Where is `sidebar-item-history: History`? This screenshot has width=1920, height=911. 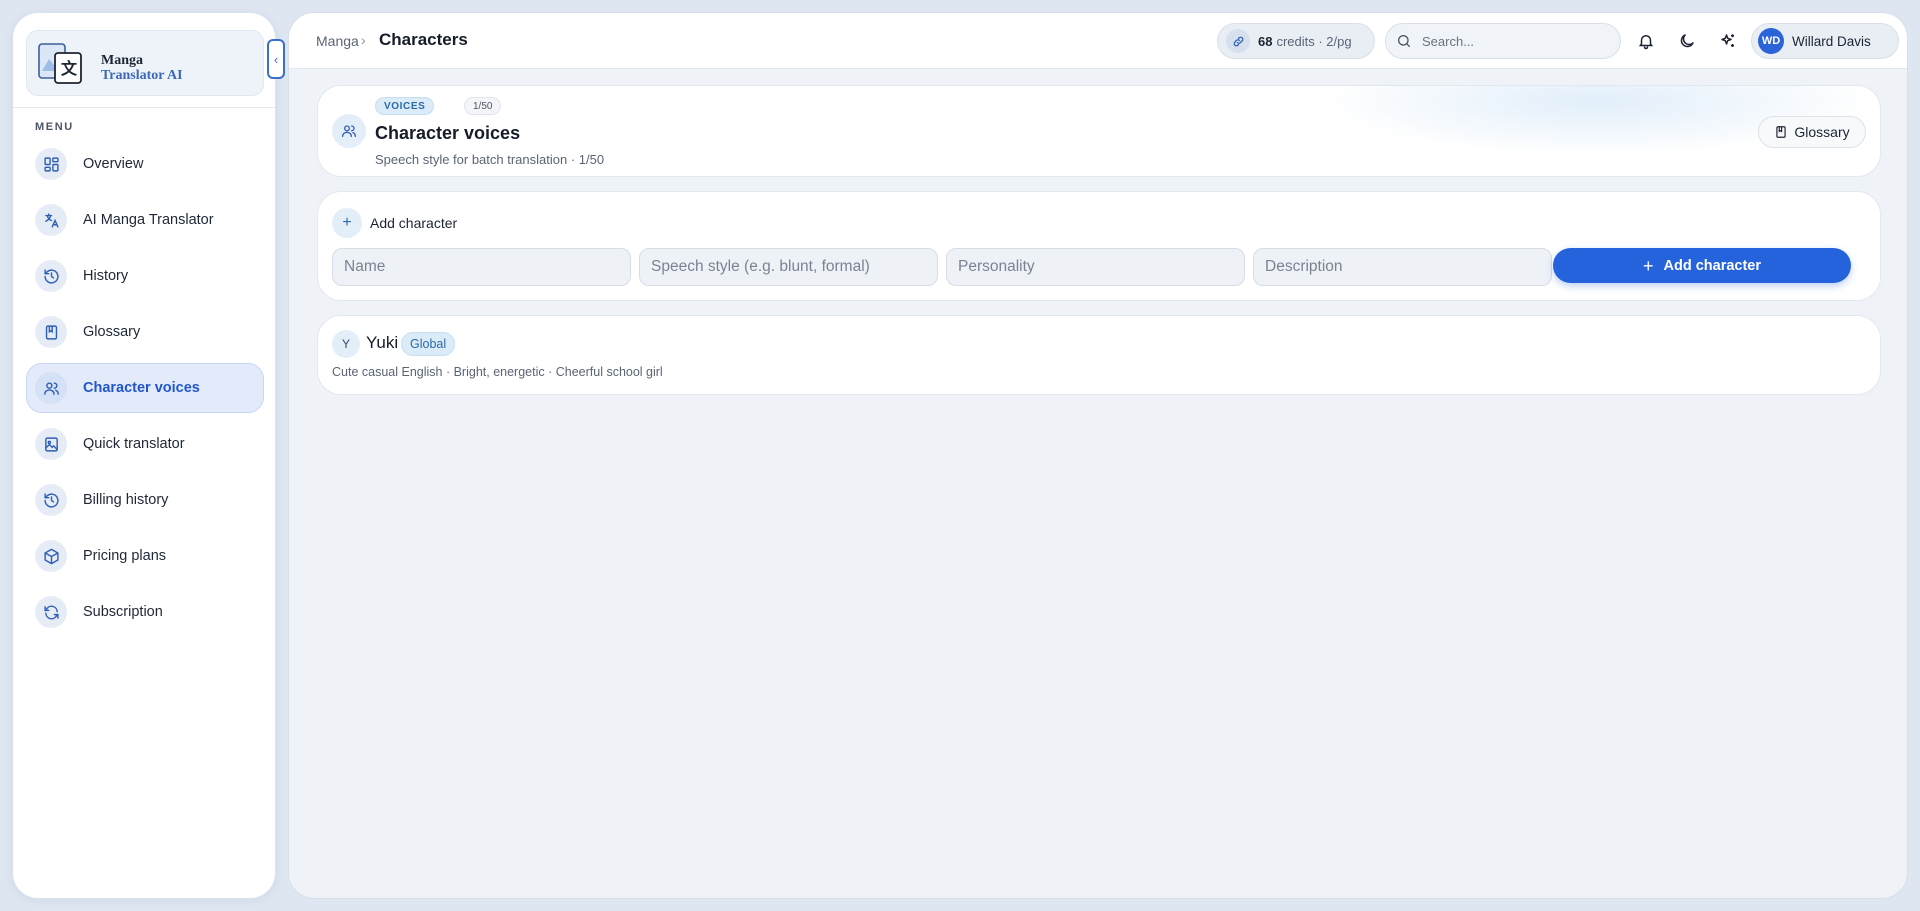 sidebar-item-history: History is located at coordinates (145, 276).